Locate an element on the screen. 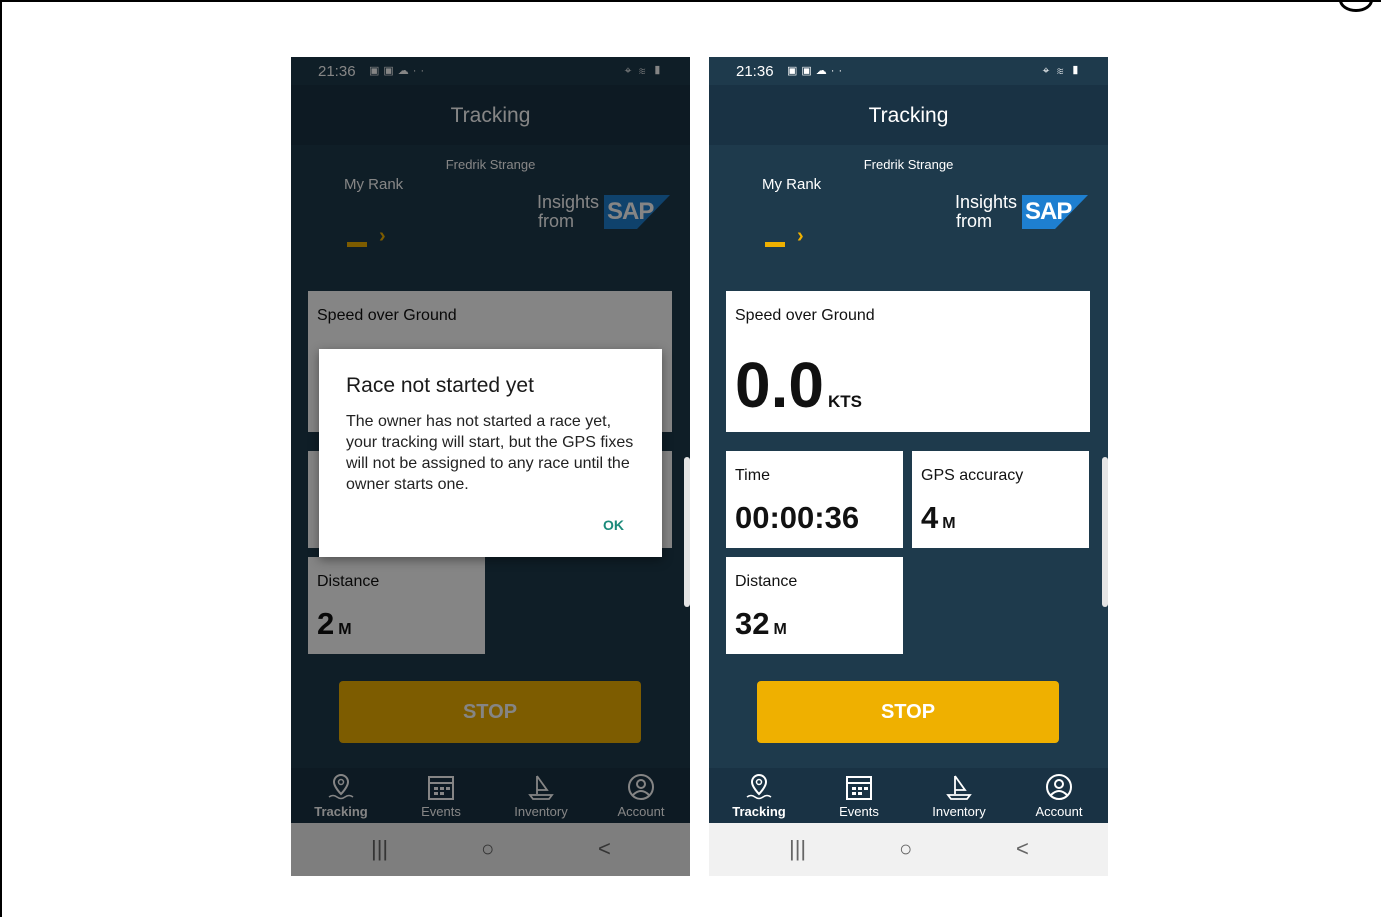 The width and height of the screenshot is (1381, 917). speed-value-row: 0.0 KTS is located at coordinates (798, 385).